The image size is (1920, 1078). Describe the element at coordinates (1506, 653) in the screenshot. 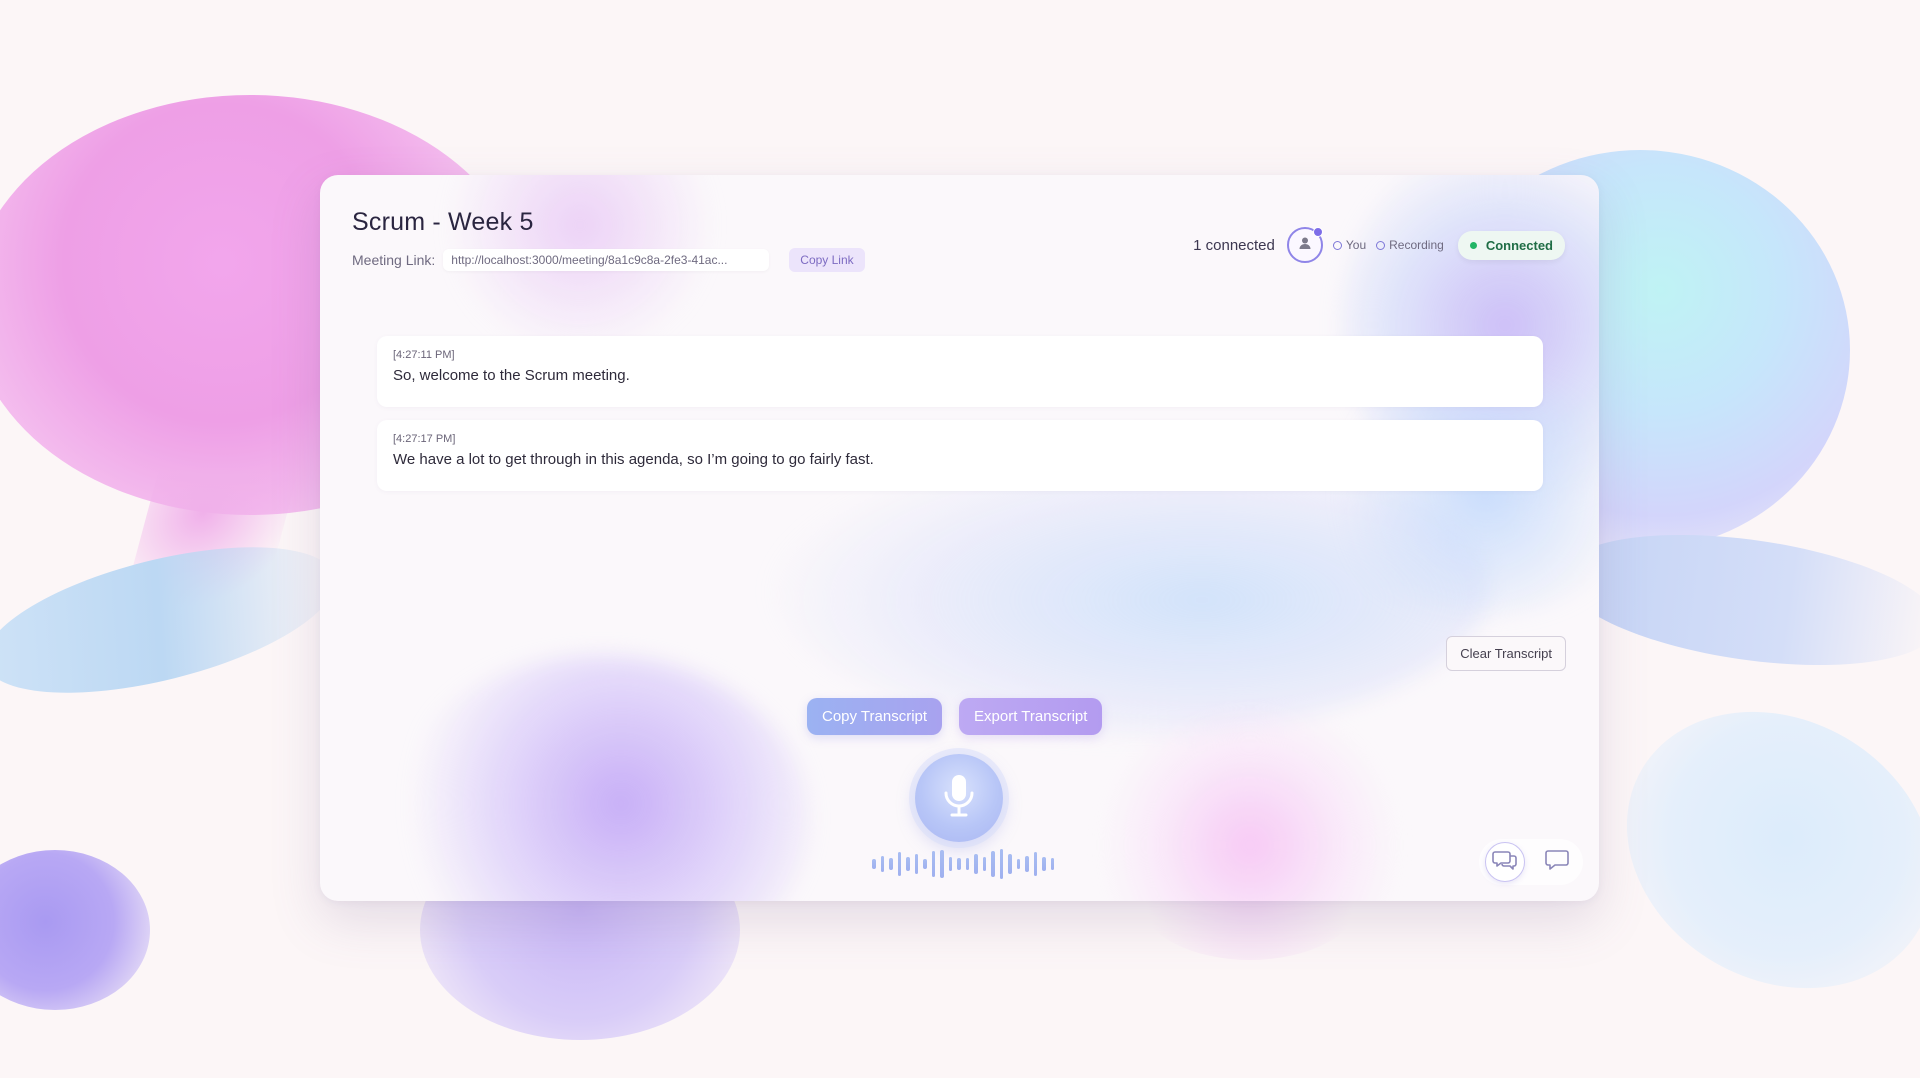

I see `clear-transcript-button: Clear Transcript` at that location.